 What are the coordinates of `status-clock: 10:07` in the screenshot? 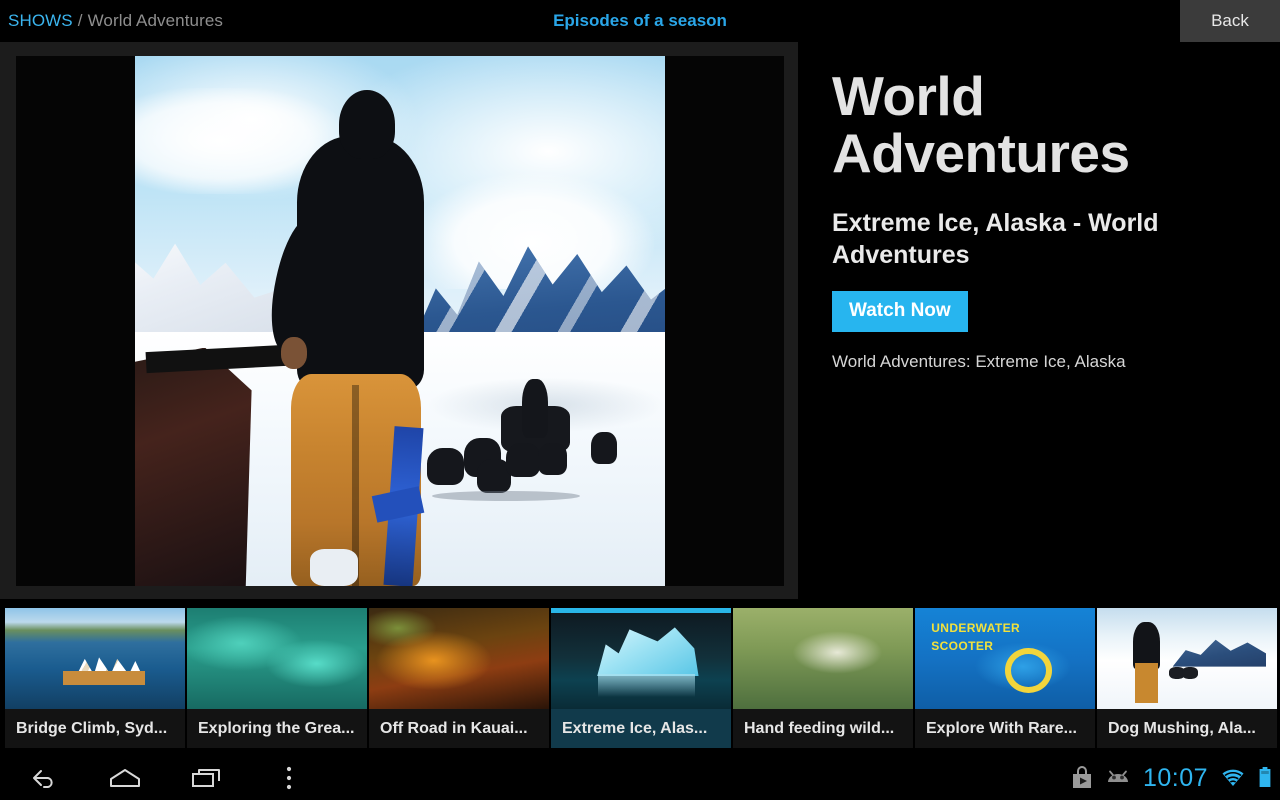 It's located at (1175, 777).